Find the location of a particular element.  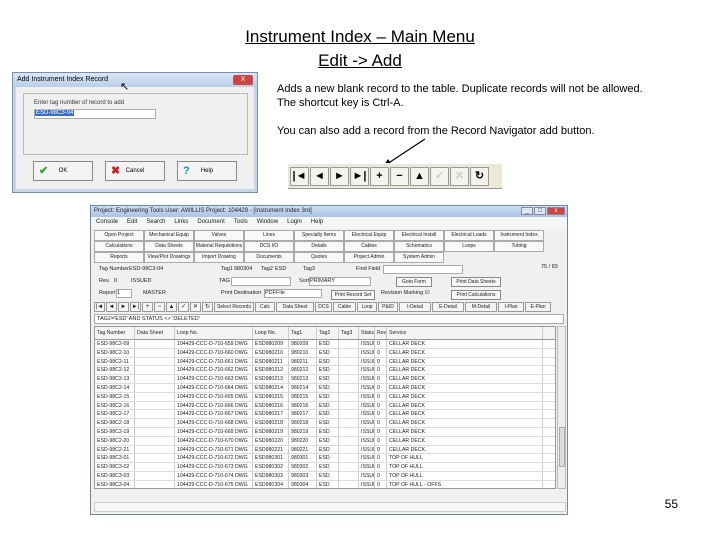

menu-login: Login is located at coordinates (294, 223).